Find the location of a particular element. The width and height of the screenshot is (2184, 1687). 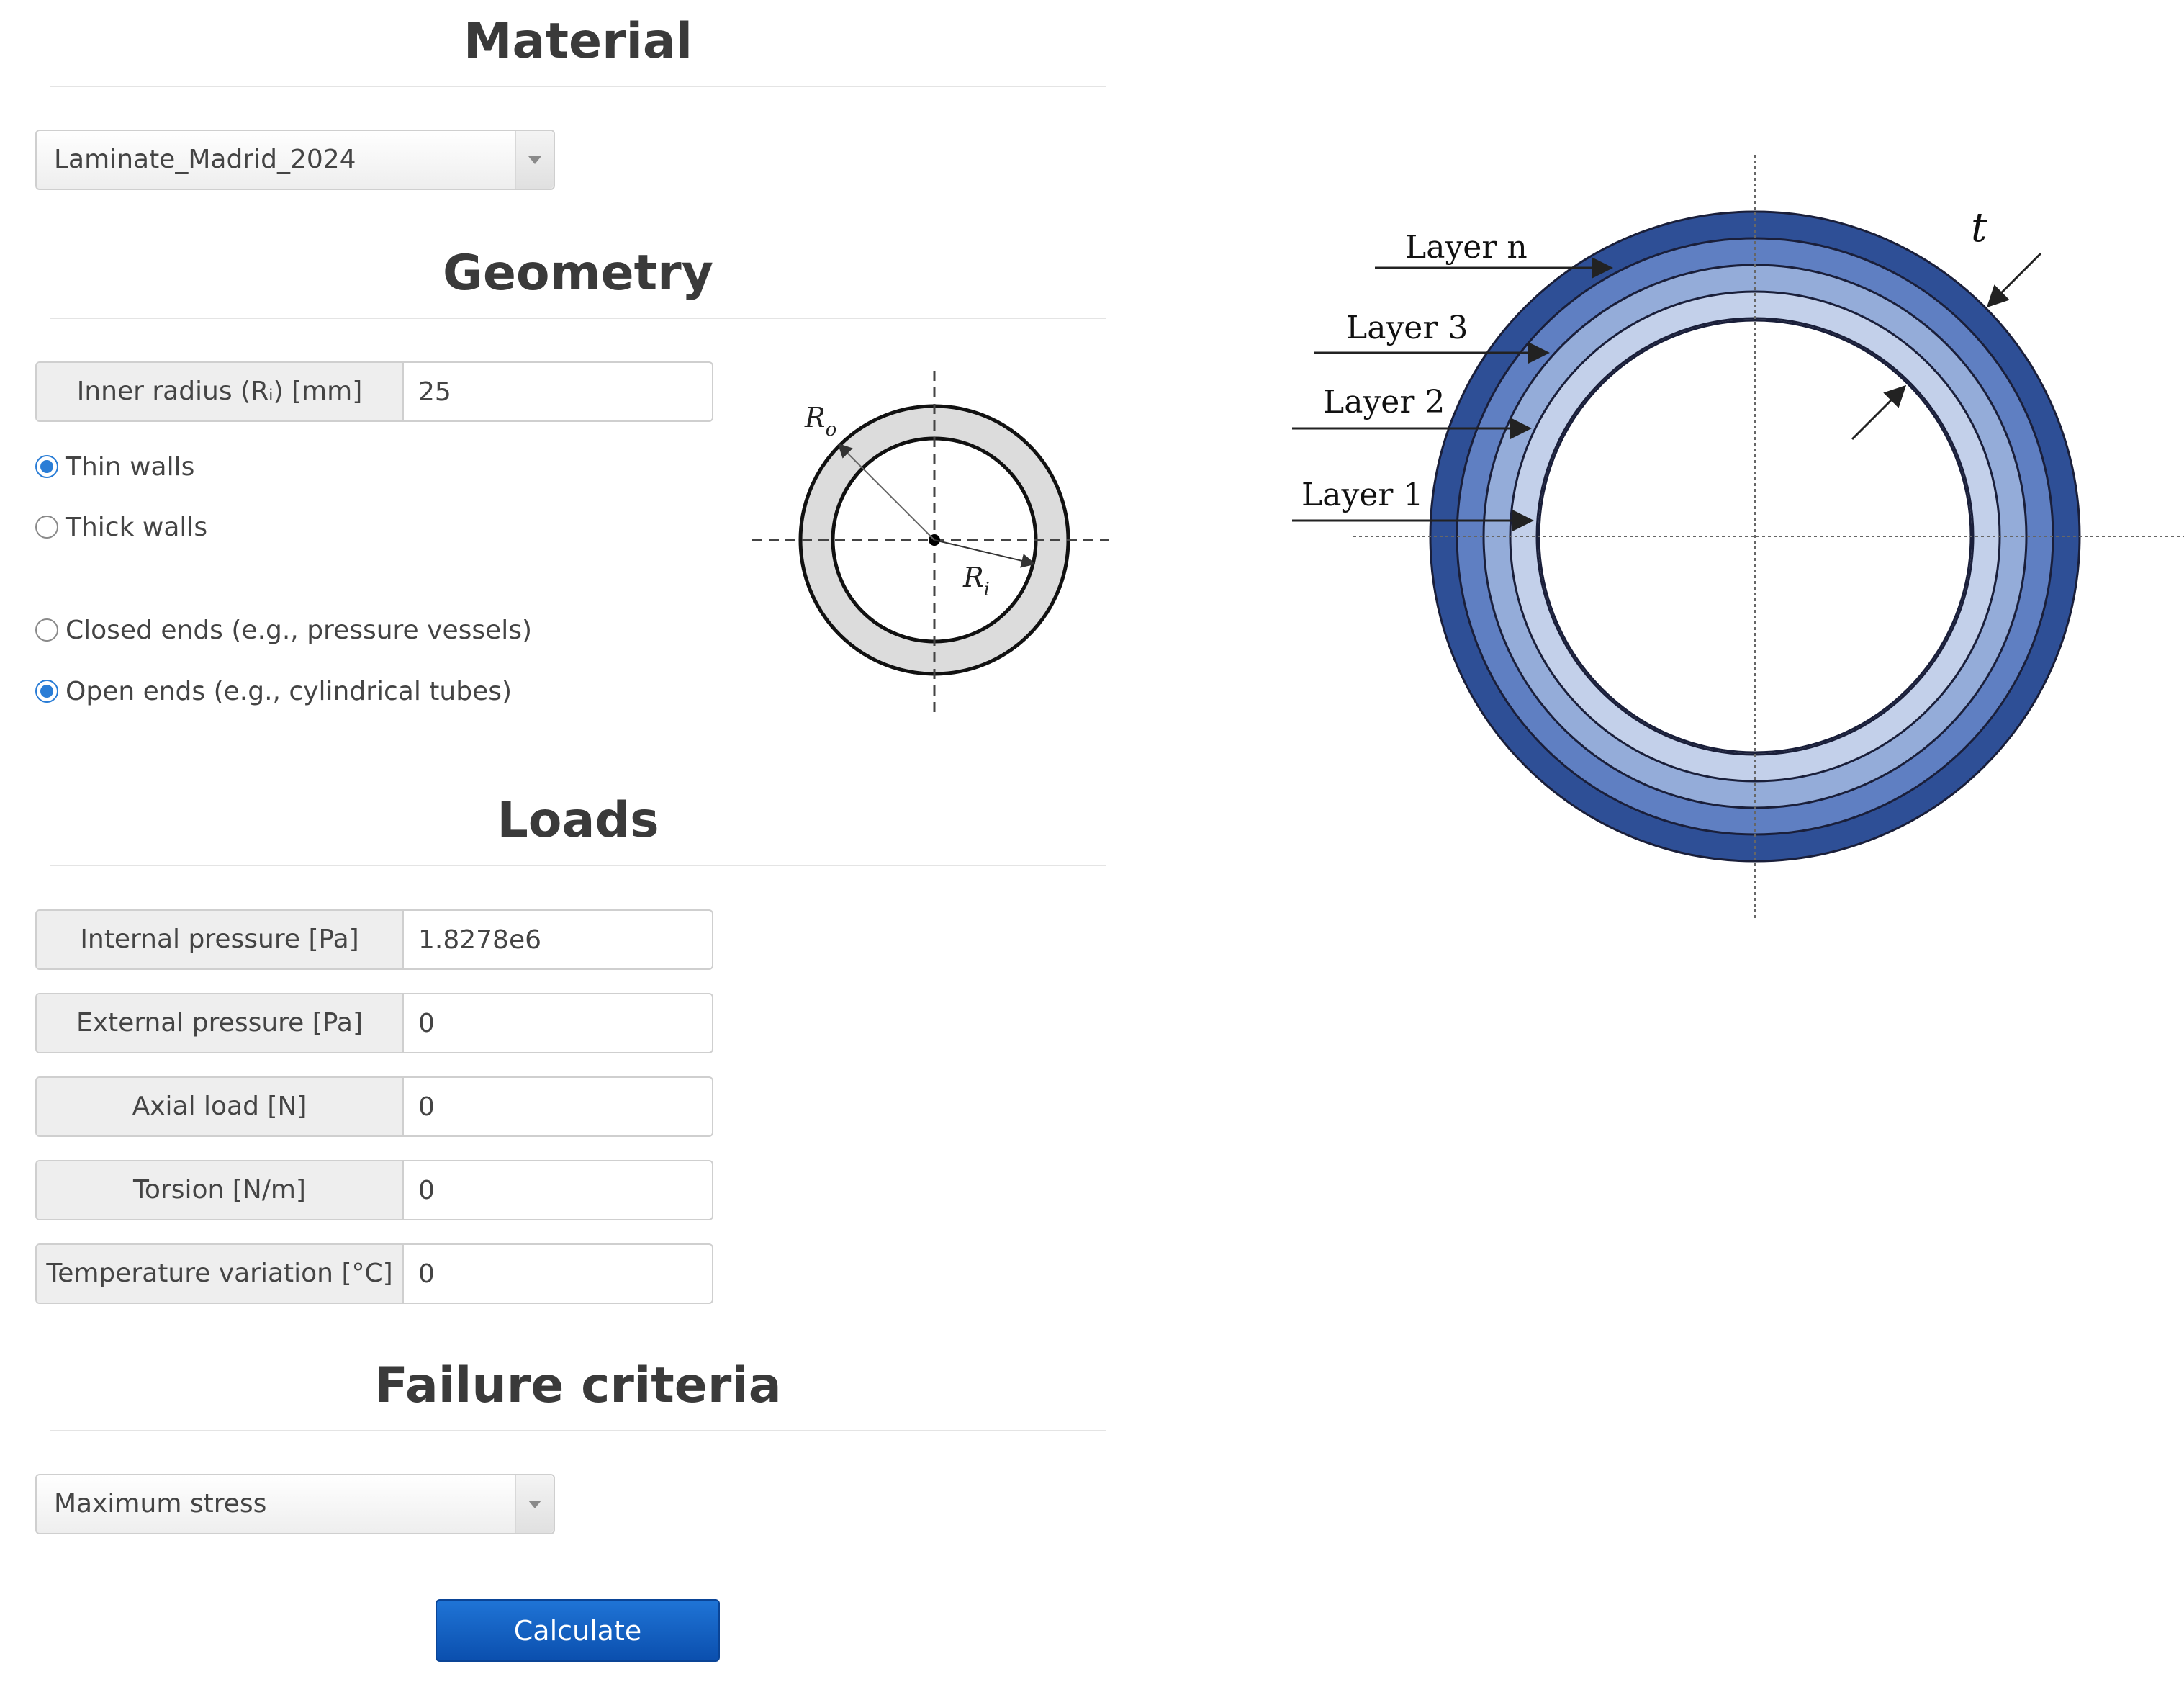

tube-cross-section-diagram: Ro Ri is located at coordinates (930, 543).